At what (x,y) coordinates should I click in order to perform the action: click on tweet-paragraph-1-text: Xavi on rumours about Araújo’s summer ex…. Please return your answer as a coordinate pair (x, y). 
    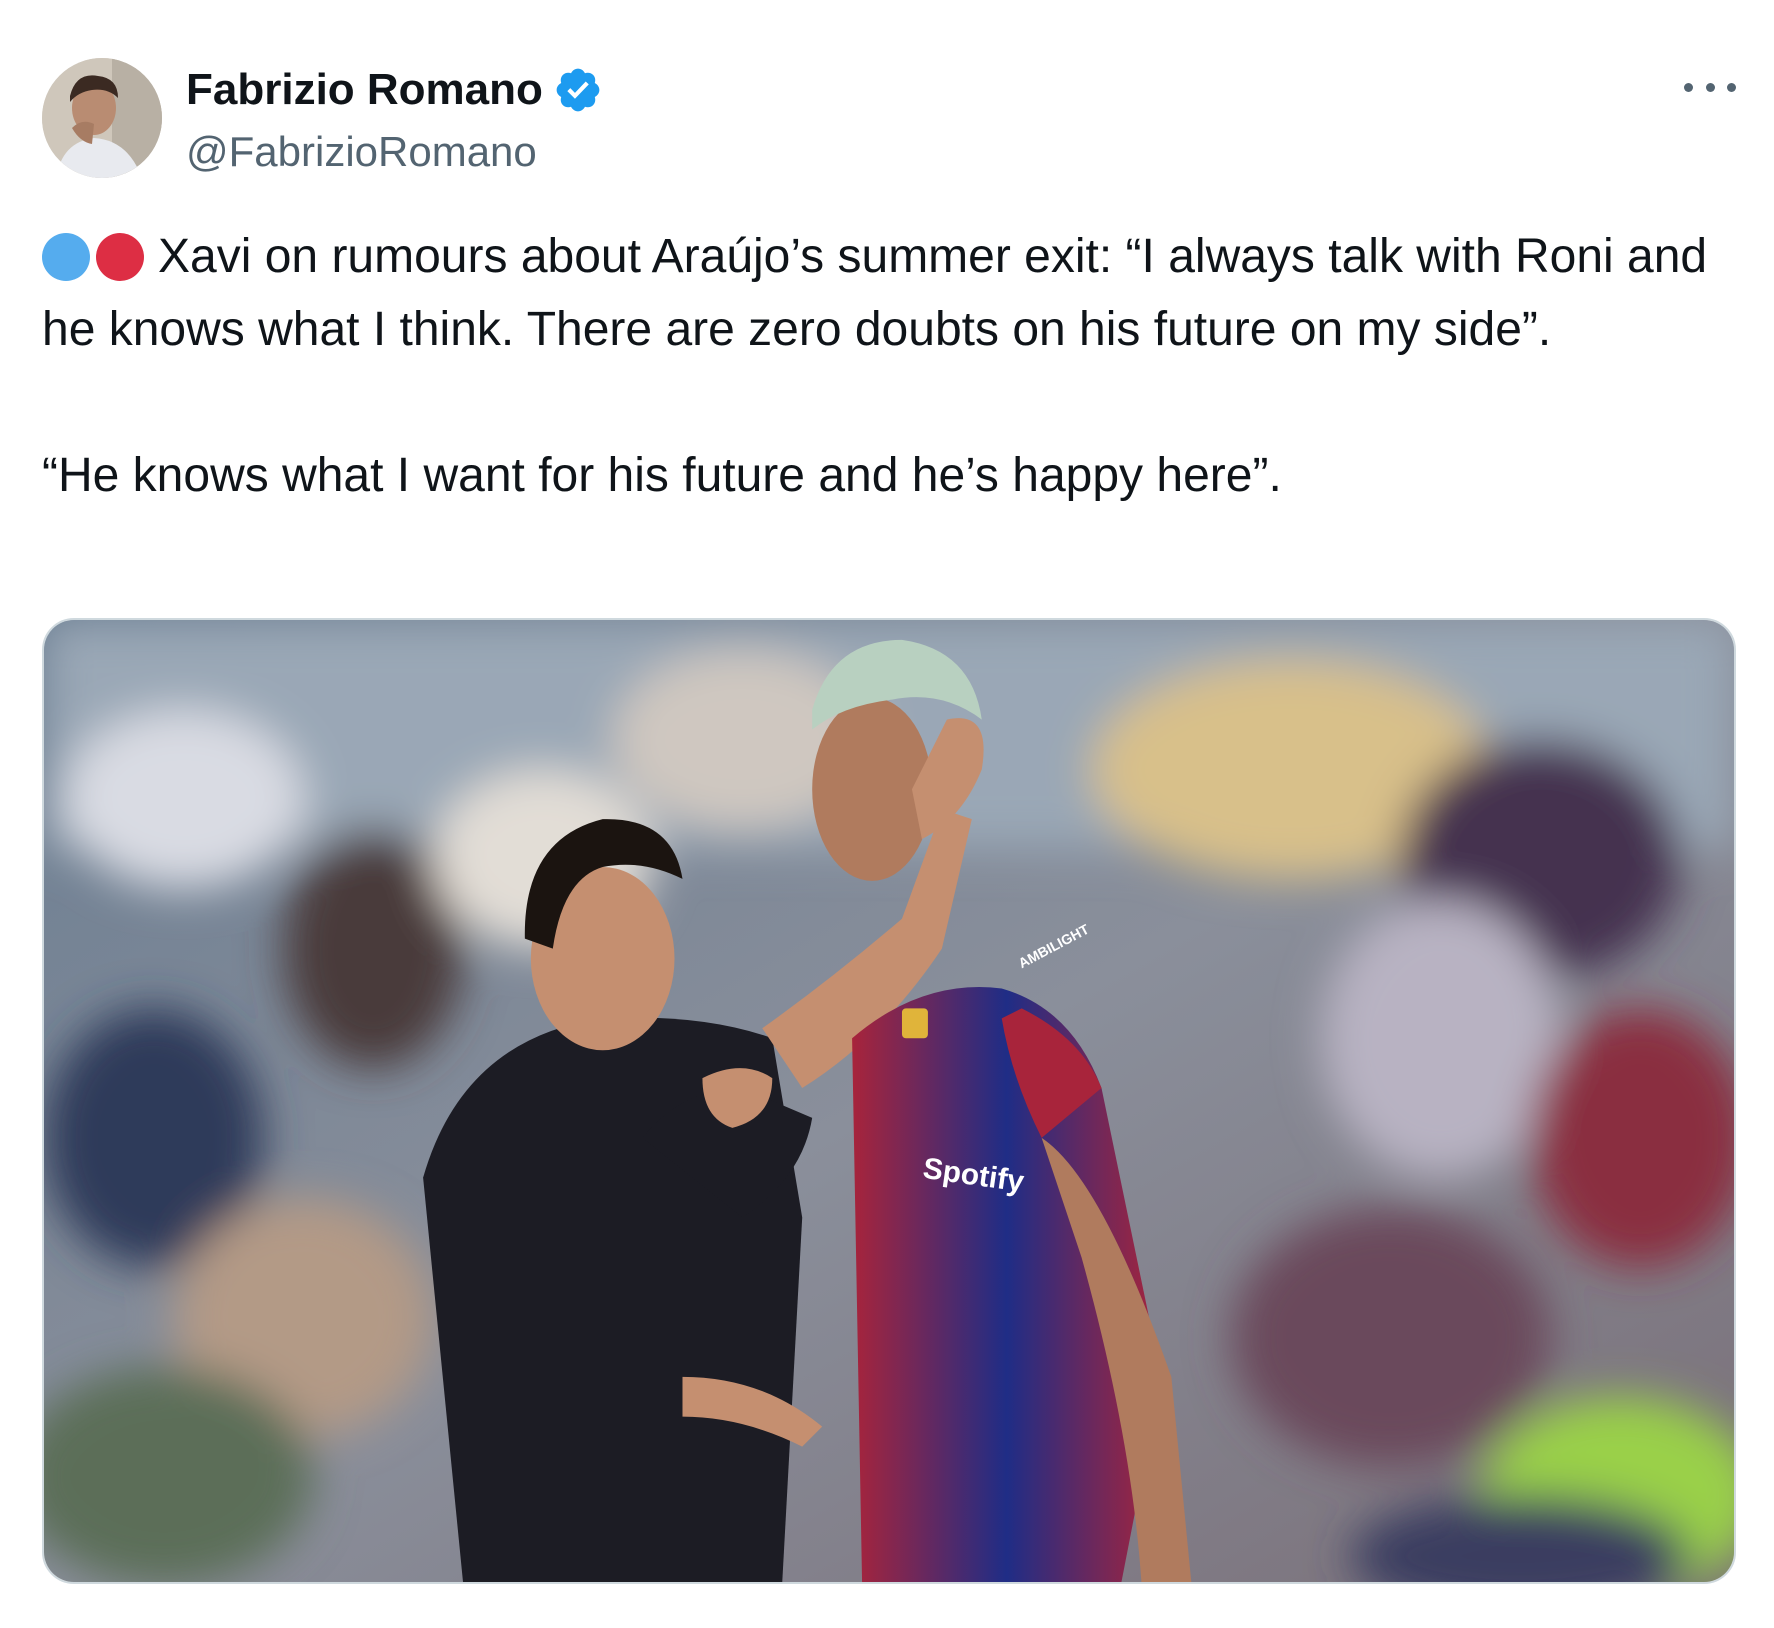
    Looking at the image, I should click on (875, 293).